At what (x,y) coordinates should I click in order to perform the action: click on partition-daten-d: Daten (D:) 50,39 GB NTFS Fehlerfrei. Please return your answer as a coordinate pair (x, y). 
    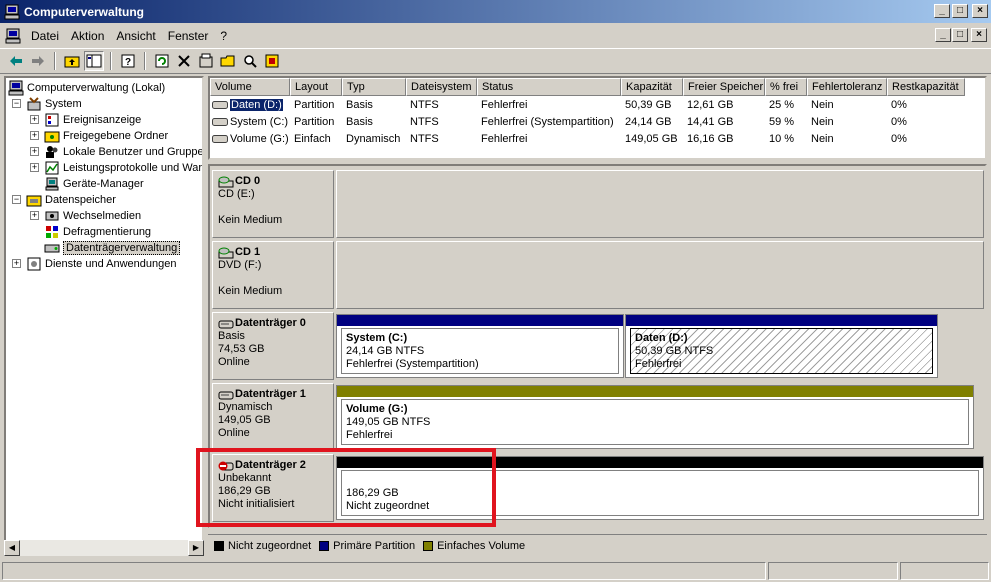
    Looking at the image, I should click on (781, 346).